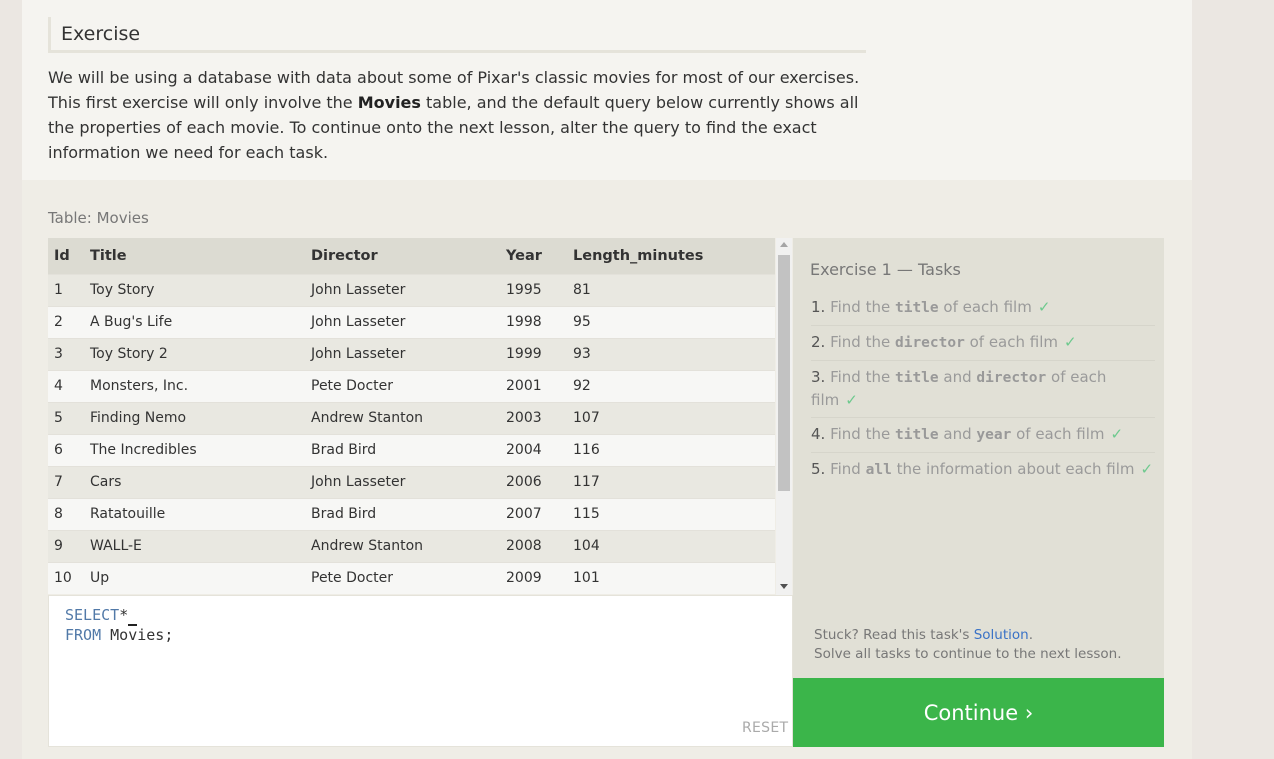 The height and width of the screenshot is (759, 1274). I want to click on scroll-up-arrow-icon, so click(784, 244).